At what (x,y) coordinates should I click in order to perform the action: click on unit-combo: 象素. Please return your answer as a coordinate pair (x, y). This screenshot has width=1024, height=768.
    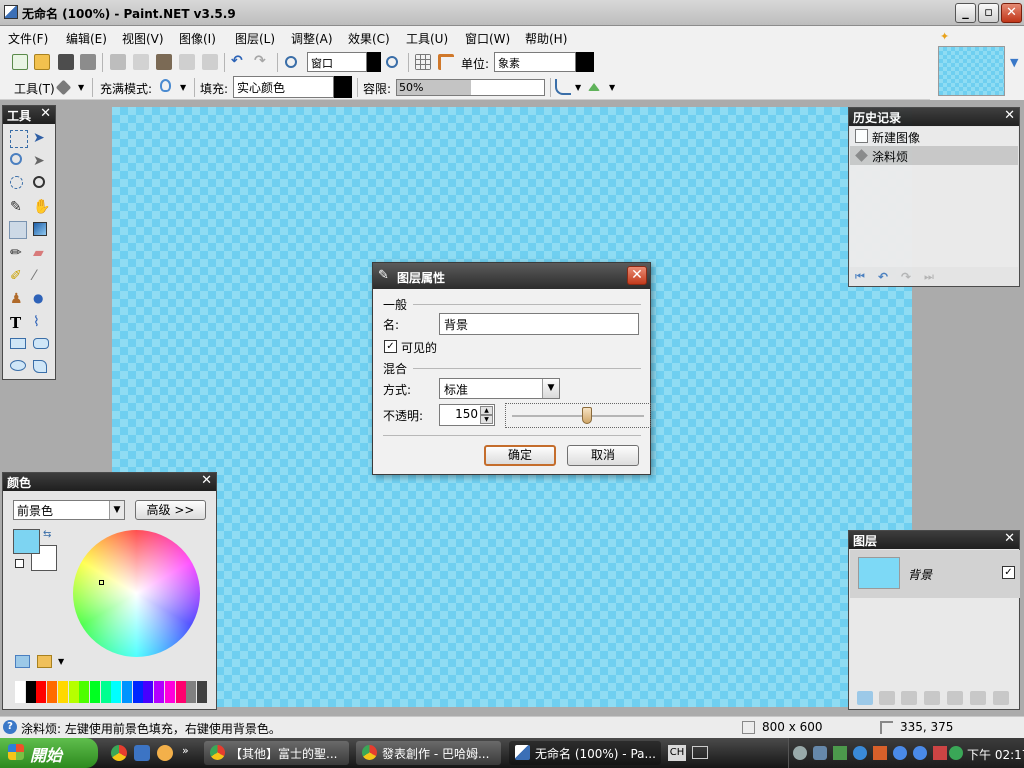
    Looking at the image, I should click on (535, 62).